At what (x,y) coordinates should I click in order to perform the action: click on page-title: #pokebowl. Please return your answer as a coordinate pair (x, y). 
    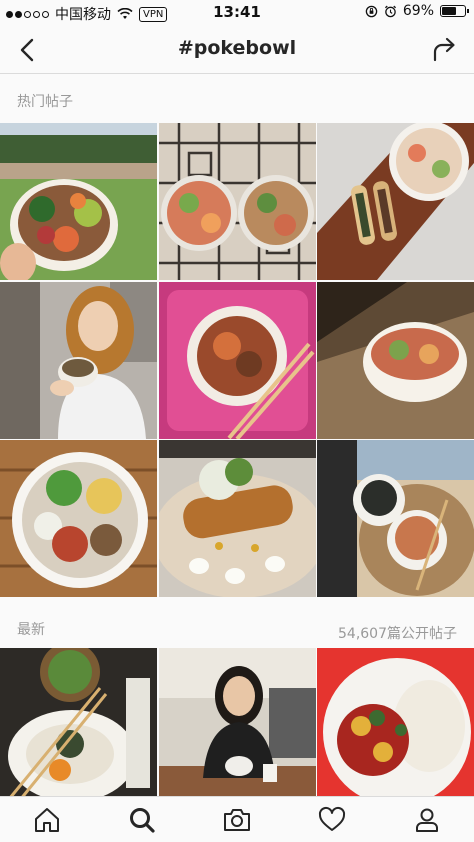
    Looking at the image, I should click on (237, 48).